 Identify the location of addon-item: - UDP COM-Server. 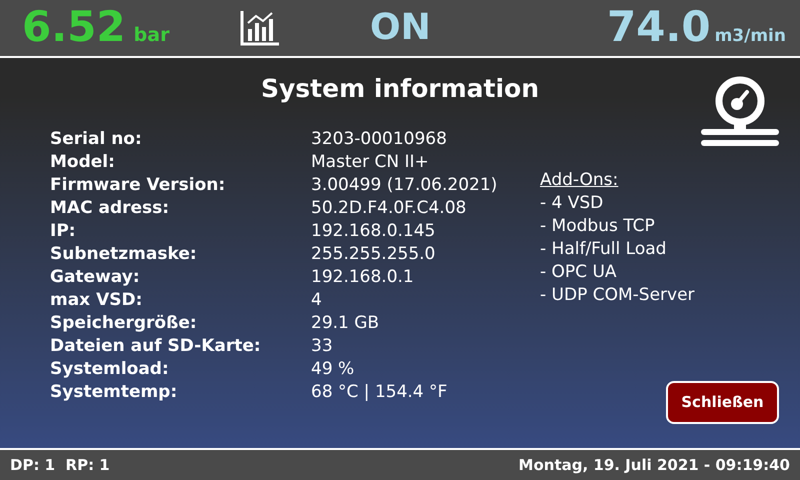
(617, 295).